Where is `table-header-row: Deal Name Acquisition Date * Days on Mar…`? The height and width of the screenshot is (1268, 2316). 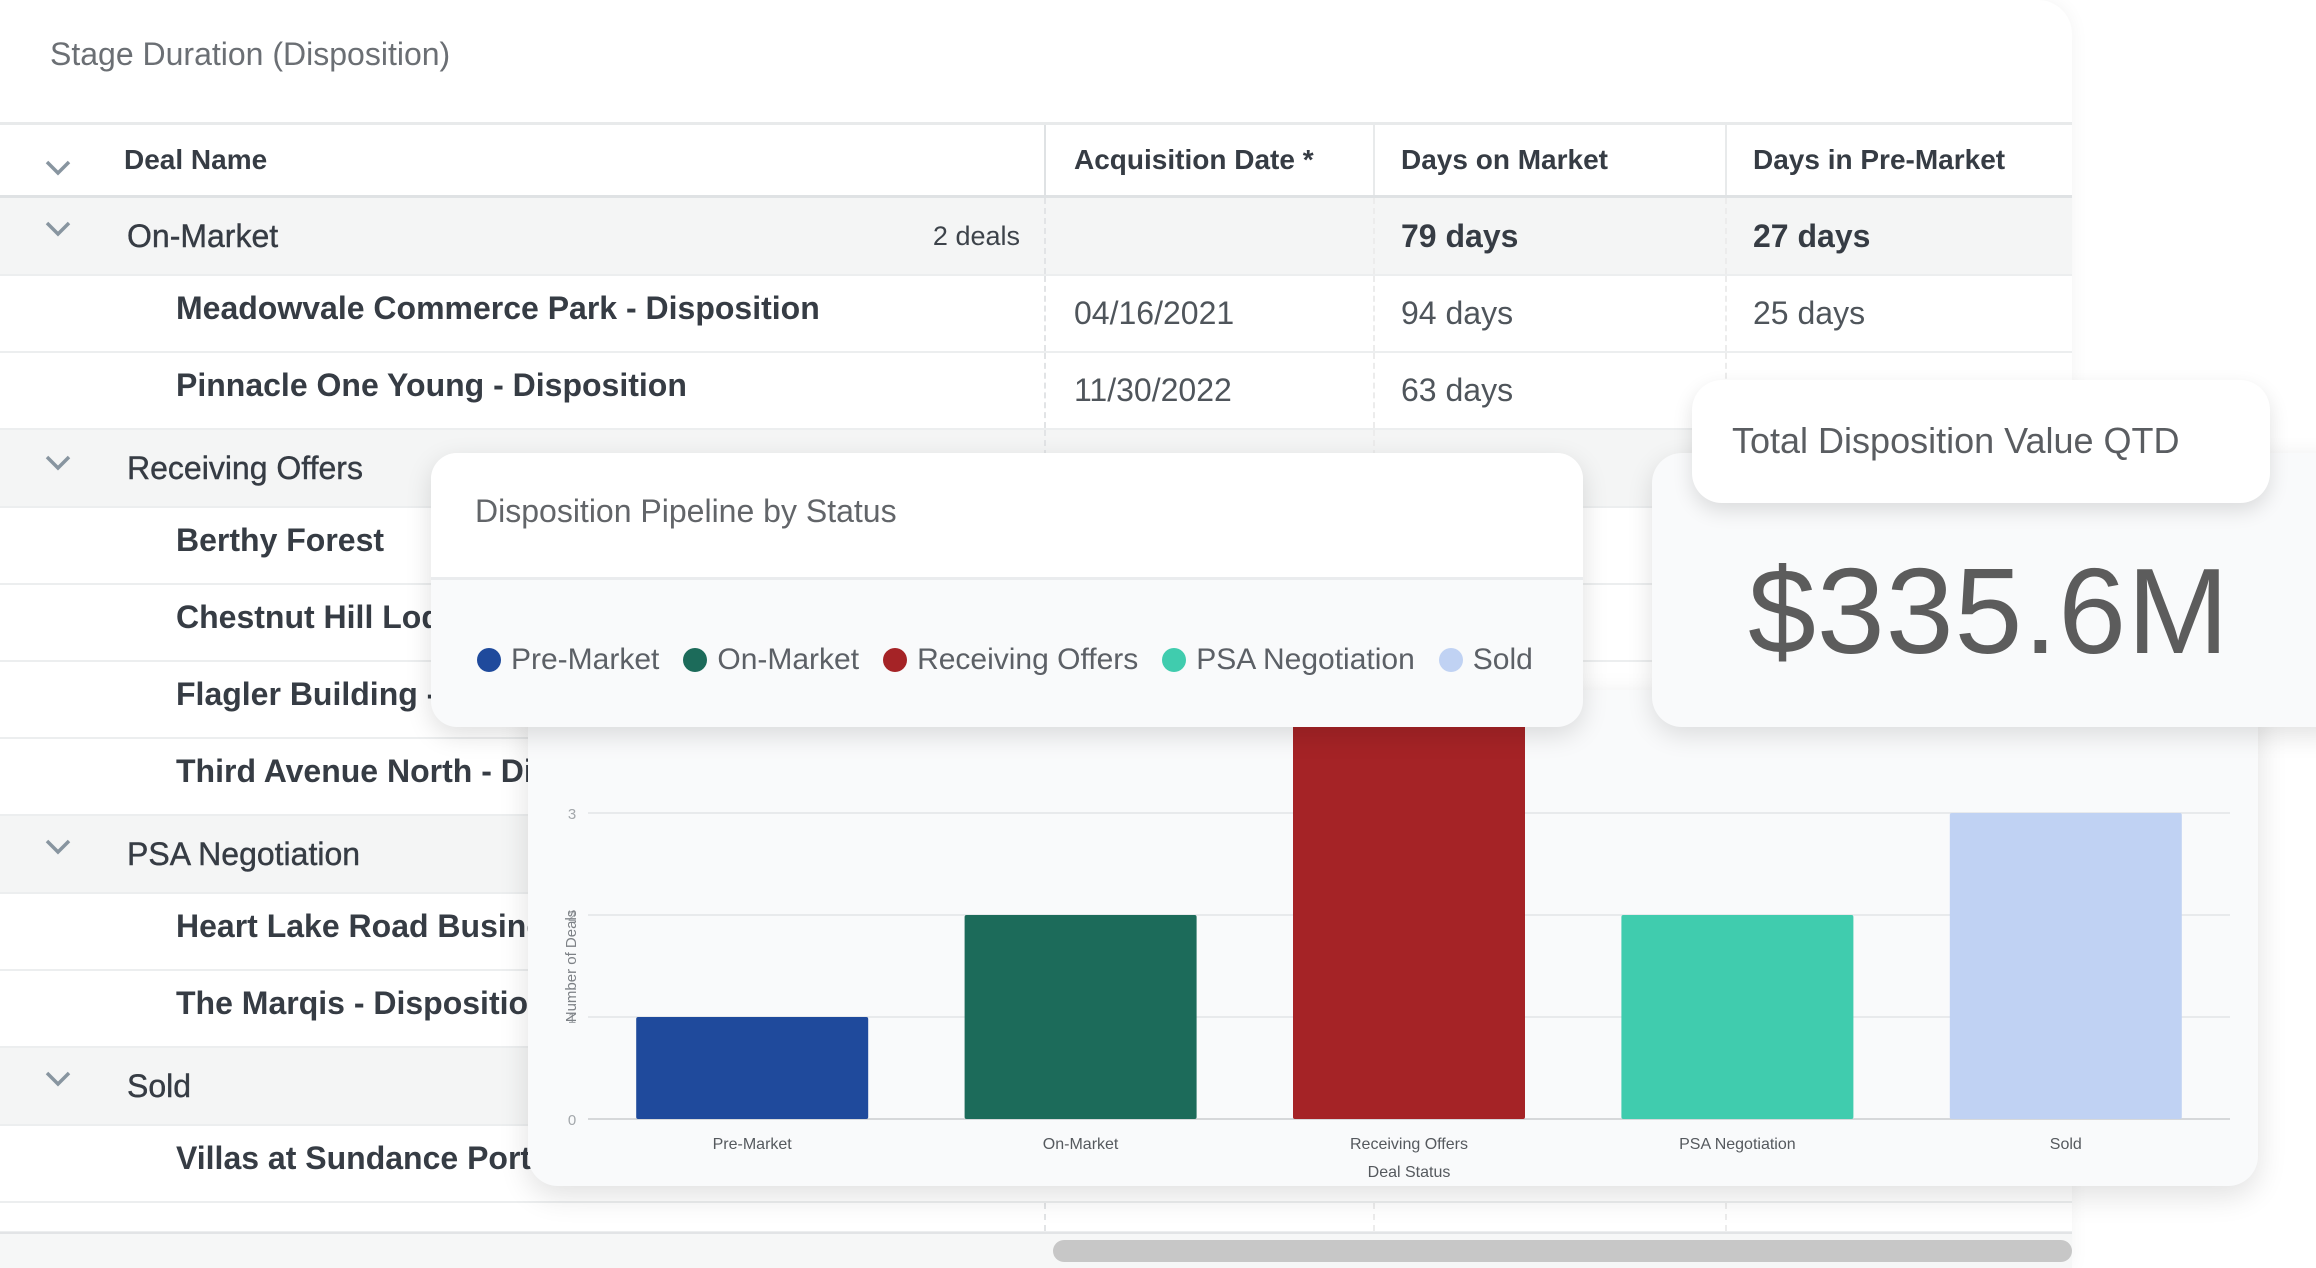 table-header-row: Deal Name Acquisition Date * Days on Mar… is located at coordinates (1036, 160).